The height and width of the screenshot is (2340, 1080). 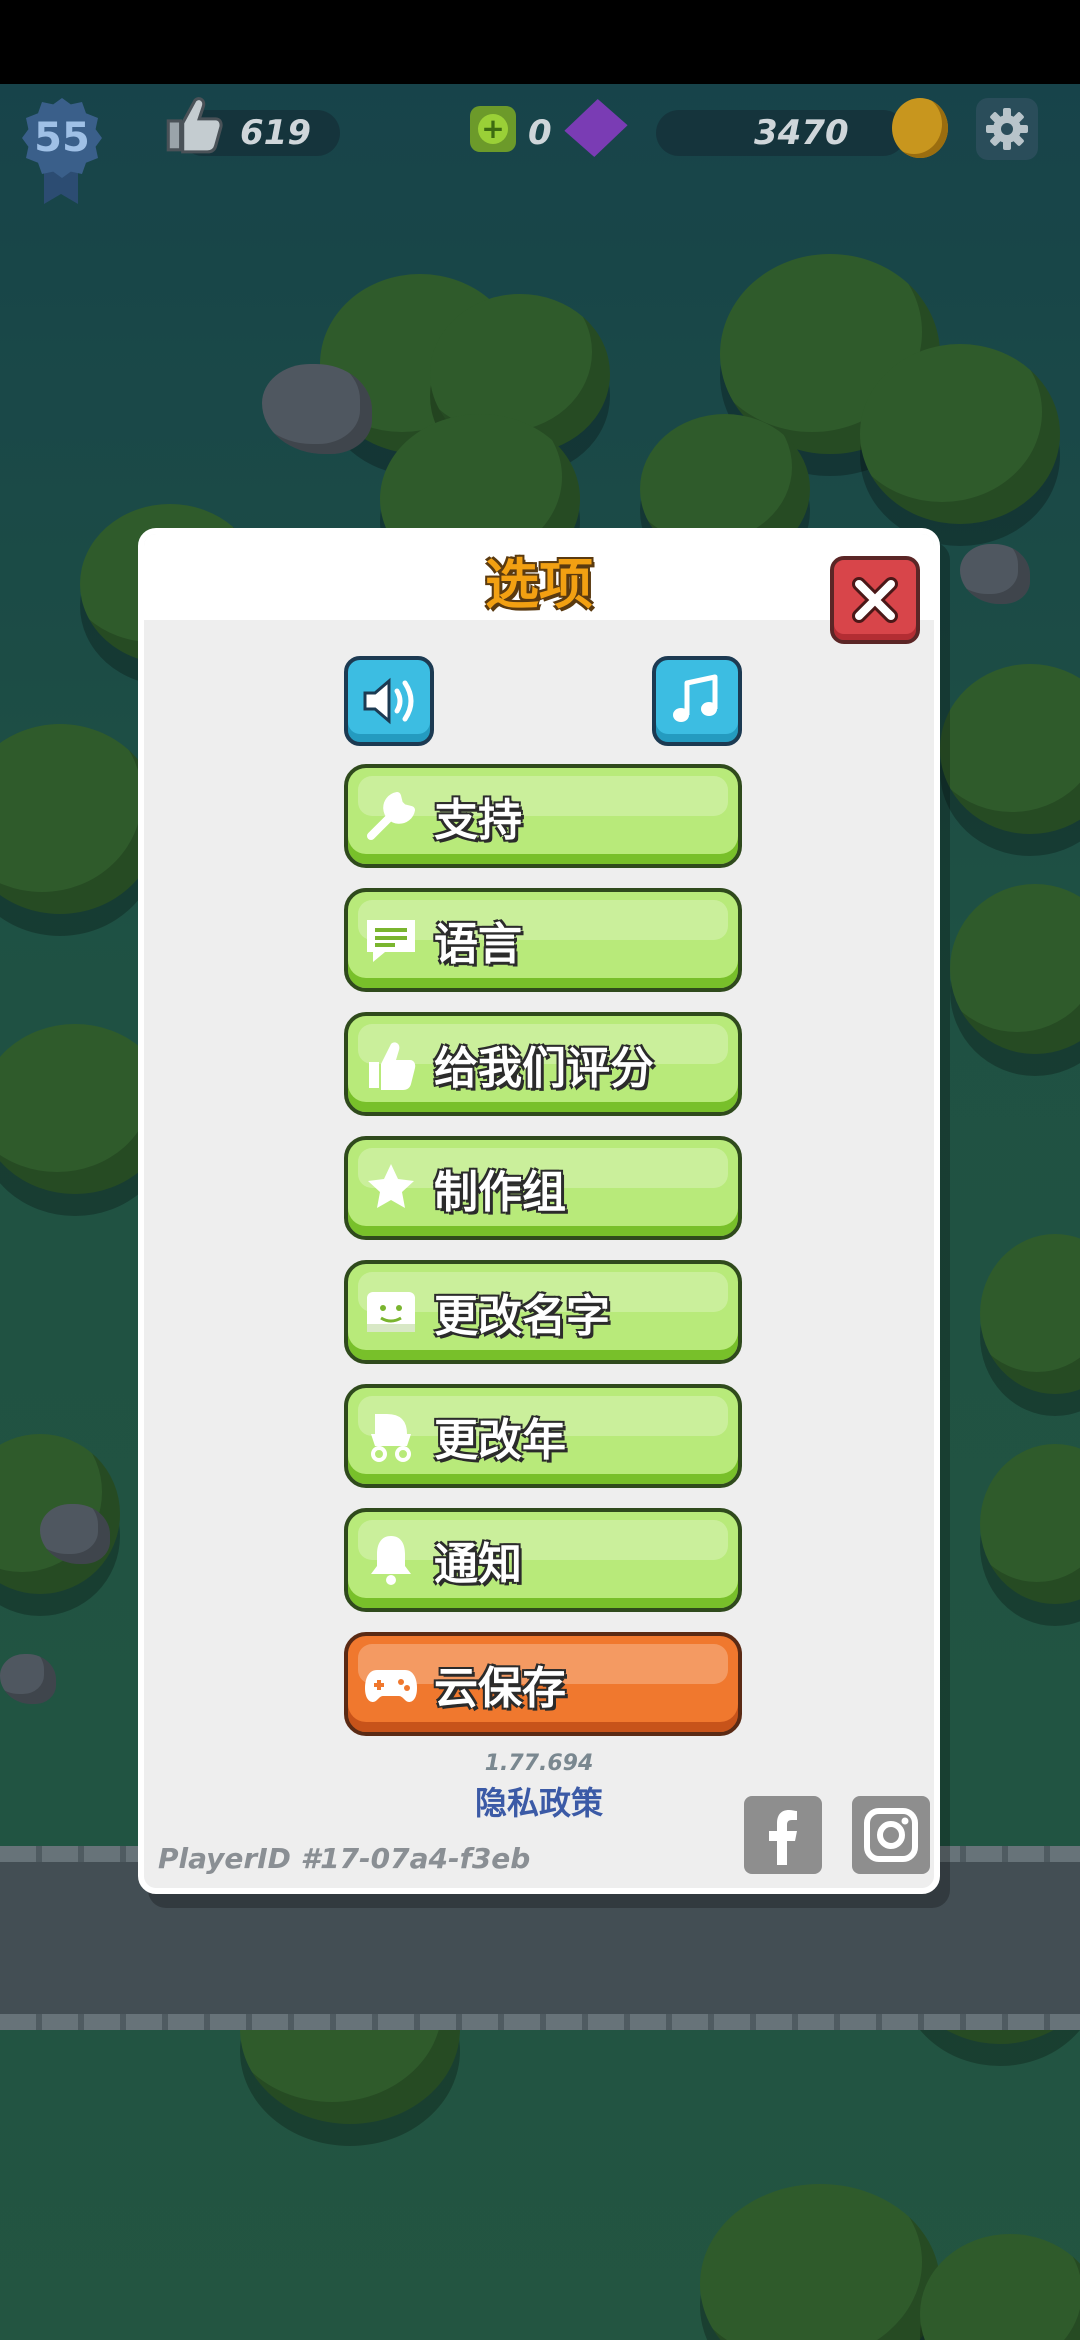 I want to click on top-hud: 55 619 + 0 3470, so click(x=540, y=154).